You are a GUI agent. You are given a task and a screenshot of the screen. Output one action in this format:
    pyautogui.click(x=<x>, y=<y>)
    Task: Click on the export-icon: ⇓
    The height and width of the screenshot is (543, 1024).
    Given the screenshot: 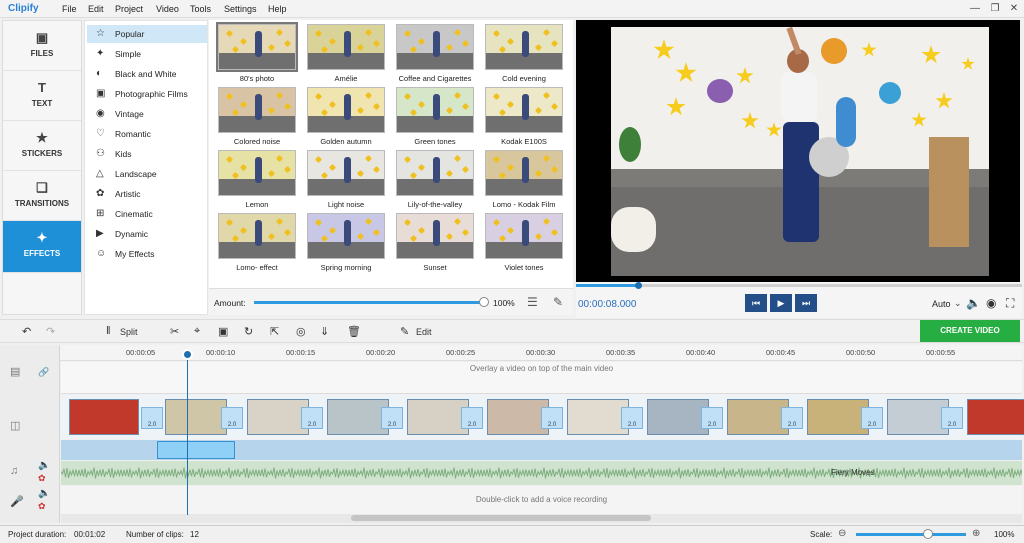 What is the action you would take?
    pyautogui.click(x=324, y=331)
    